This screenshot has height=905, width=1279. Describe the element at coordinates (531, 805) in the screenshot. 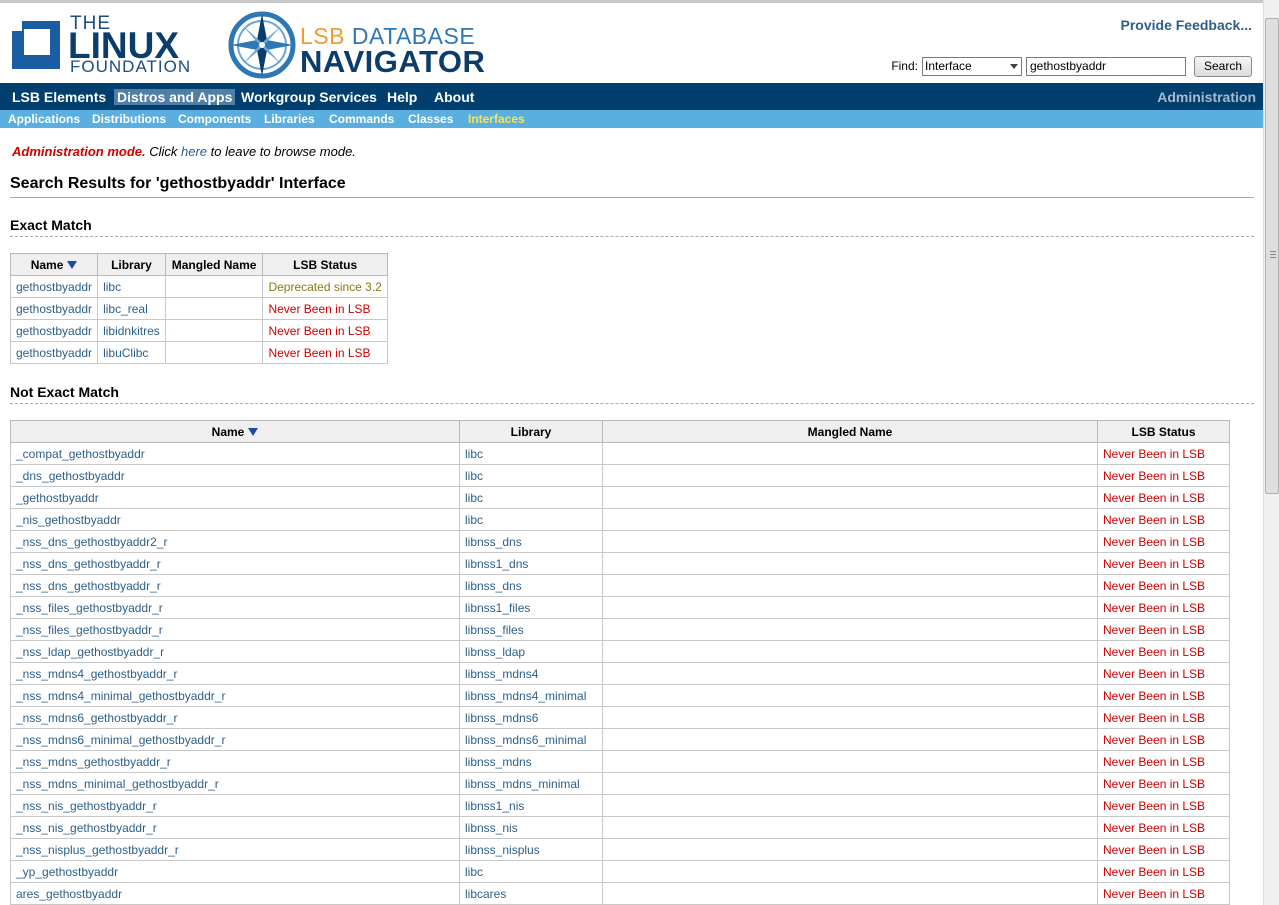

I see `library-link: libnss1_nis` at that location.